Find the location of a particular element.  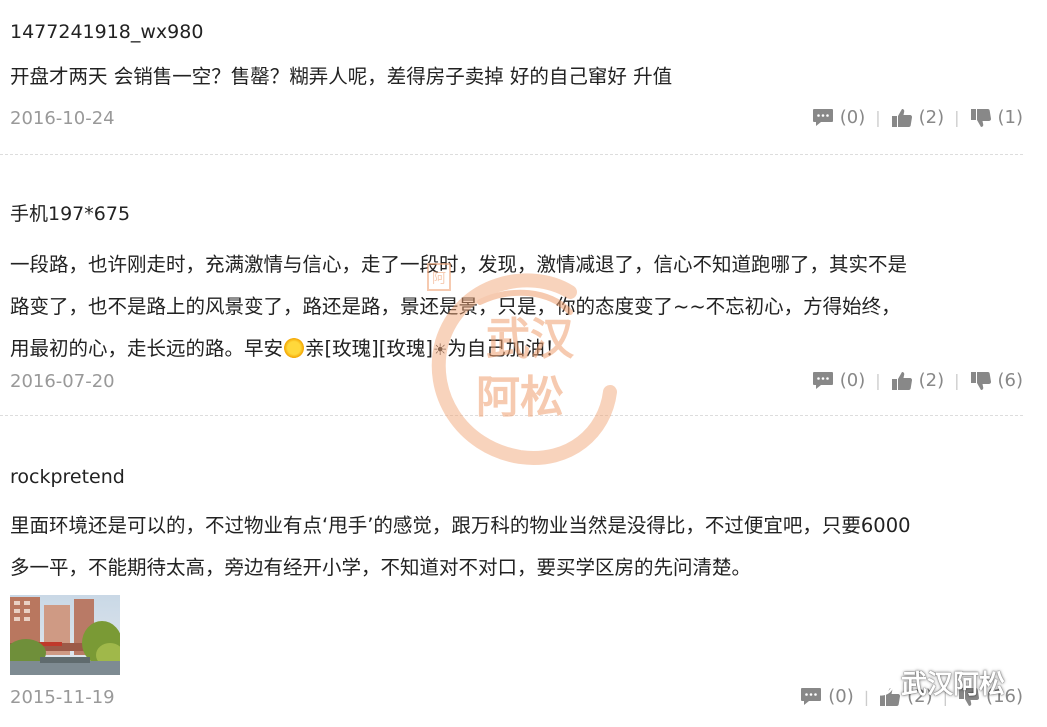

comment-body-line: 用最初的心，走长远的路。早安 亲[玫瑰][玫瑰]☀为自己加油！ is located at coordinates (516, 349).